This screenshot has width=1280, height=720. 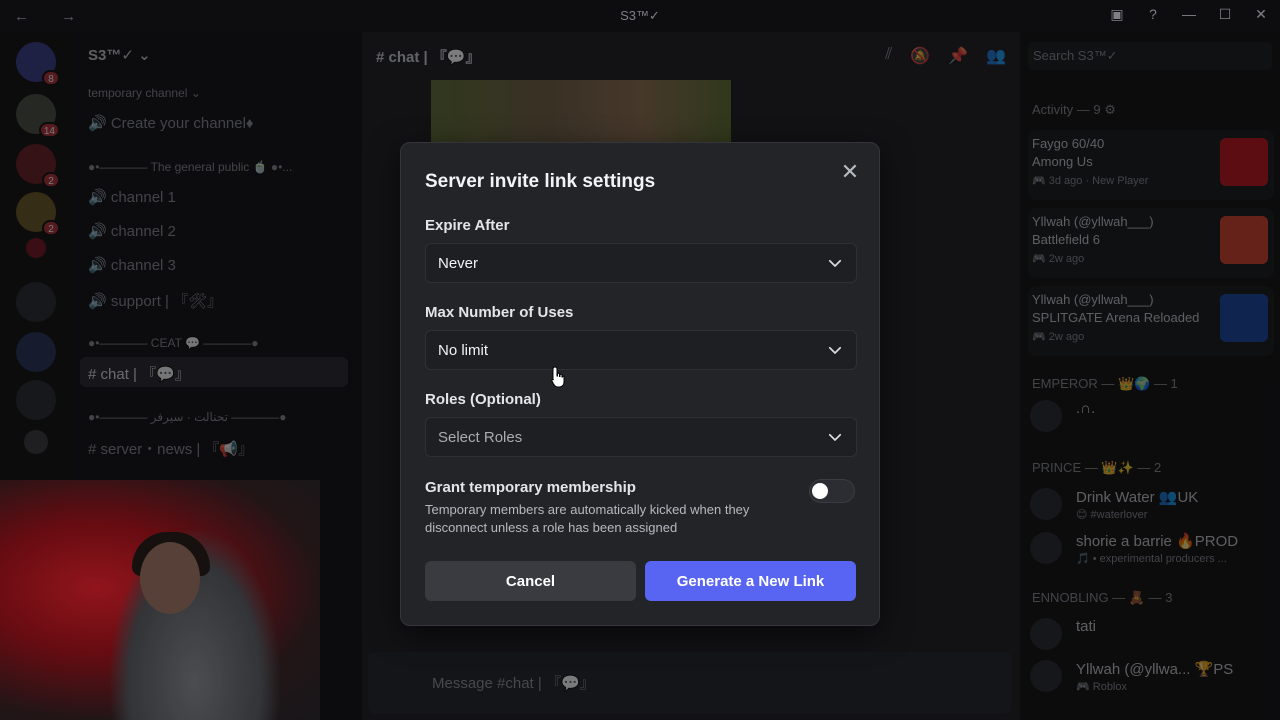 What do you see at coordinates (820, 491) in the screenshot?
I see `toggle-knob` at bounding box center [820, 491].